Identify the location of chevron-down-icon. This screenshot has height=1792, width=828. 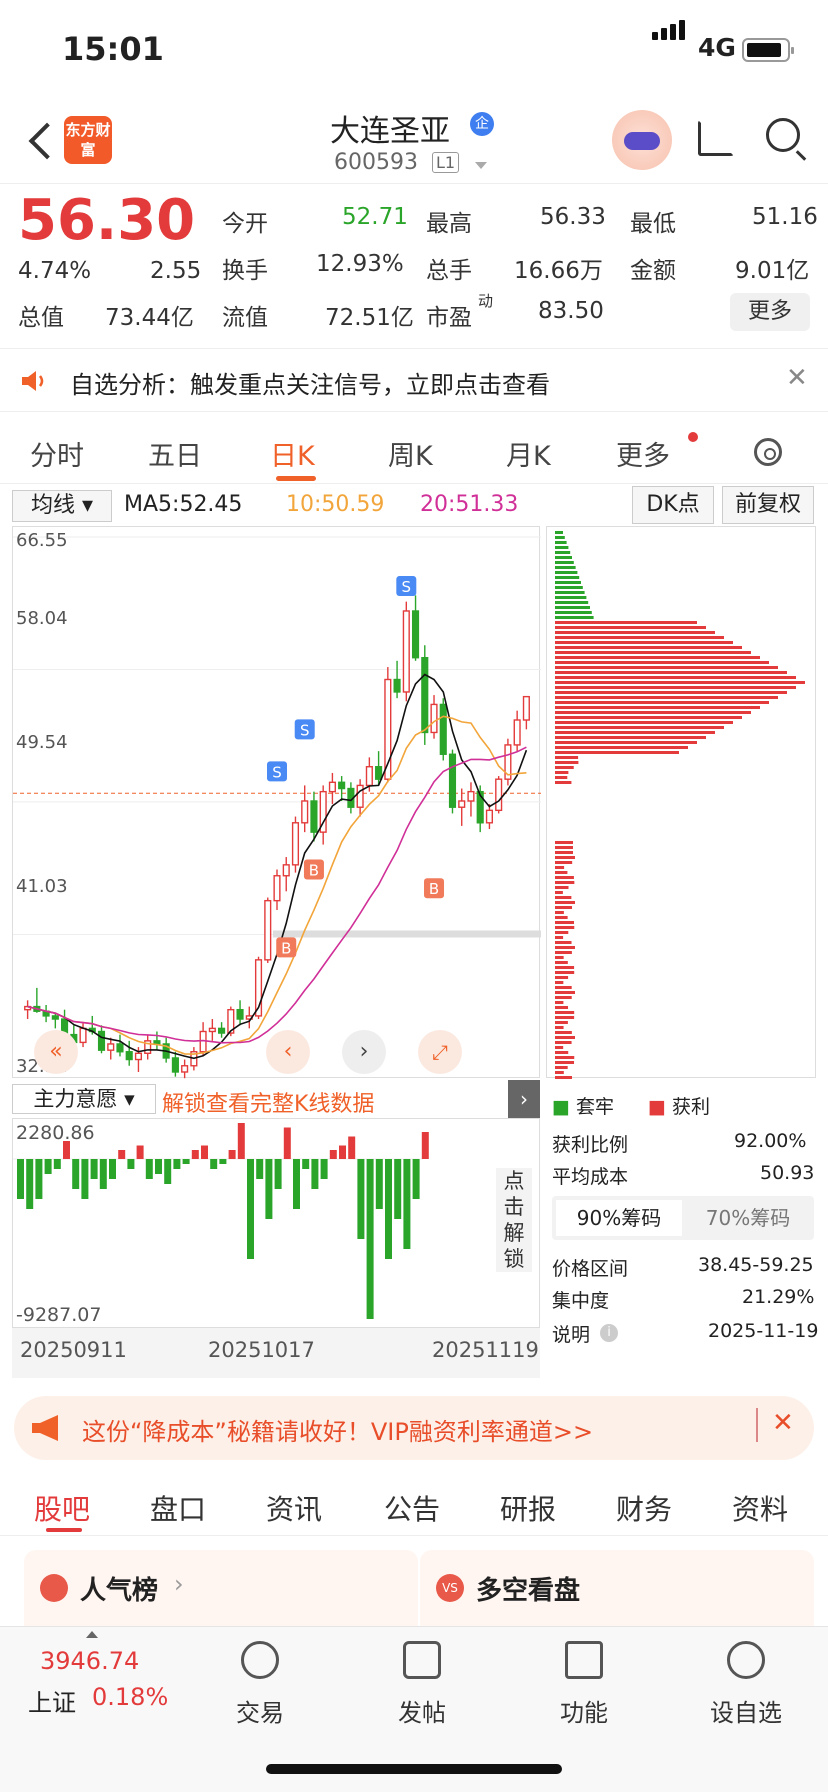
(481, 165).